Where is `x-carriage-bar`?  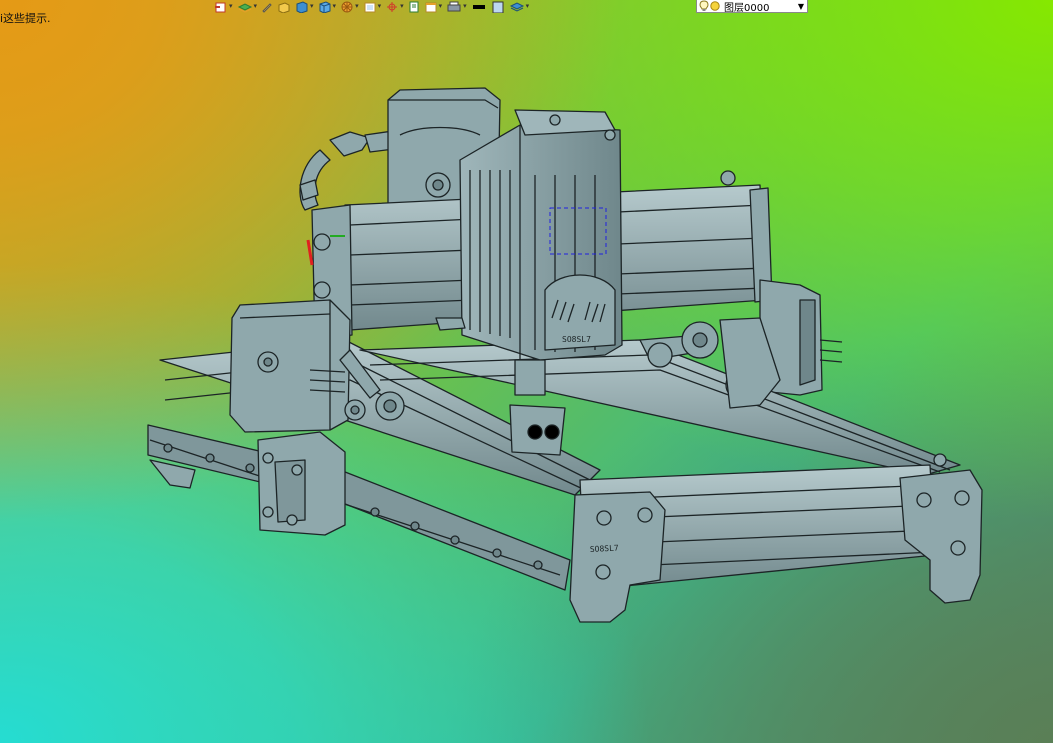
x-carriage-bar is located at coordinates (450, 324).